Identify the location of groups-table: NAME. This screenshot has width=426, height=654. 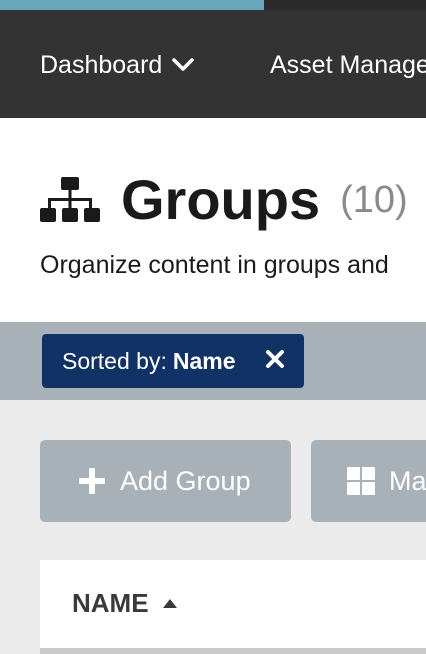
(233, 607).